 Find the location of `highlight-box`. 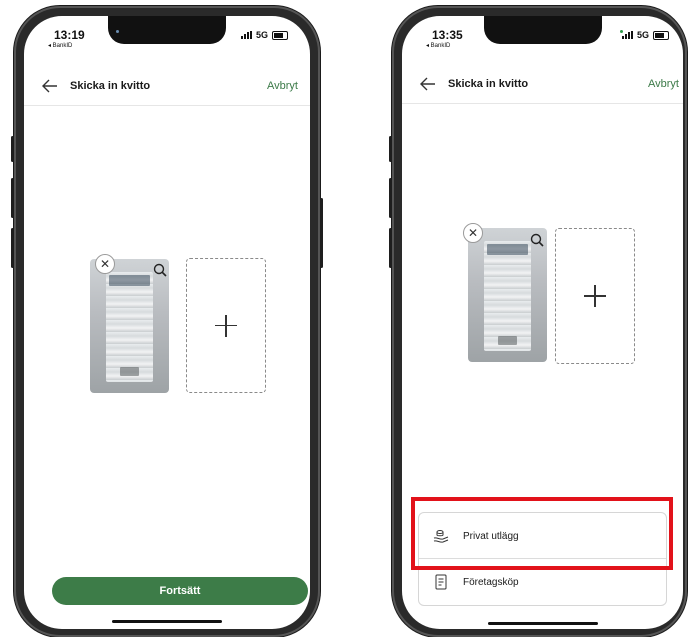

highlight-box is located at coordinates (542, 533).